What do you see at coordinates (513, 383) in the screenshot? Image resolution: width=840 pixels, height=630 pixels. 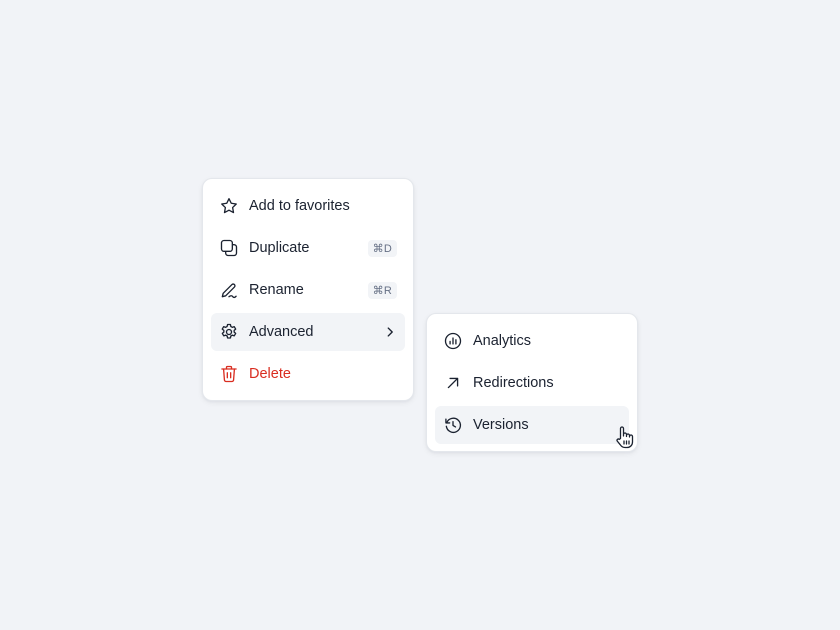 I see `menu-item-label: Redirections` at bounding box center [513, 383].